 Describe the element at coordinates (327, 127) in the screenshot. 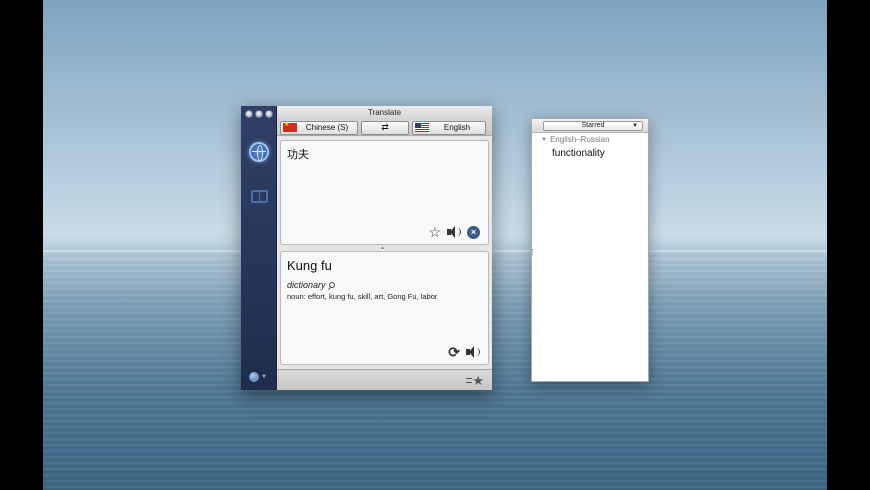

I see `source-language-label: Chinese (S)` at that location.